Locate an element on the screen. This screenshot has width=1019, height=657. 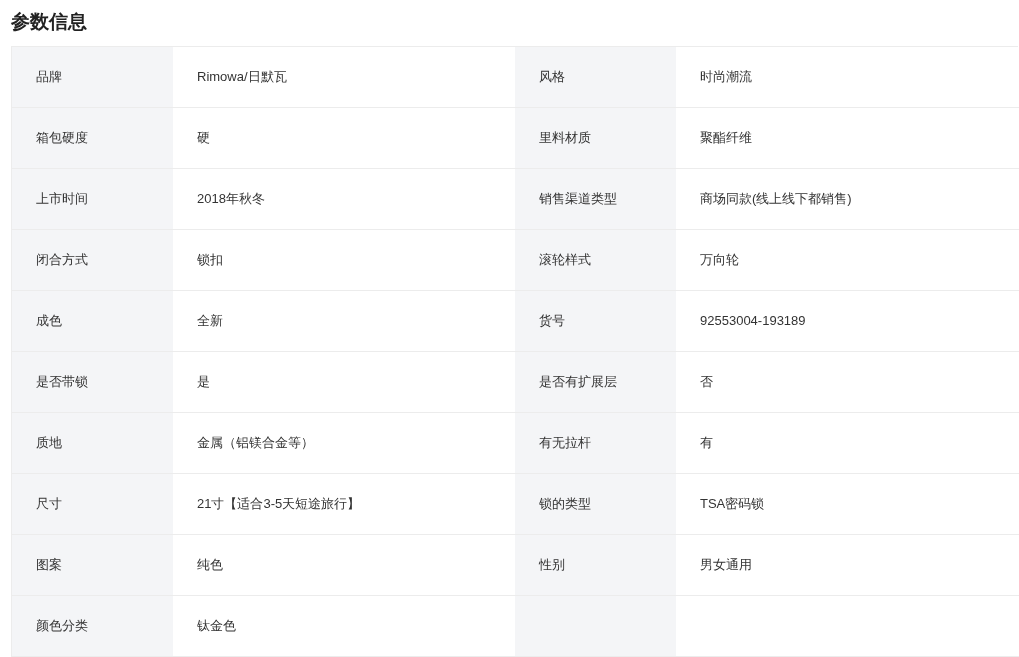
param-value-cell: 时尚潮流 is located at coordinates (847, 77).